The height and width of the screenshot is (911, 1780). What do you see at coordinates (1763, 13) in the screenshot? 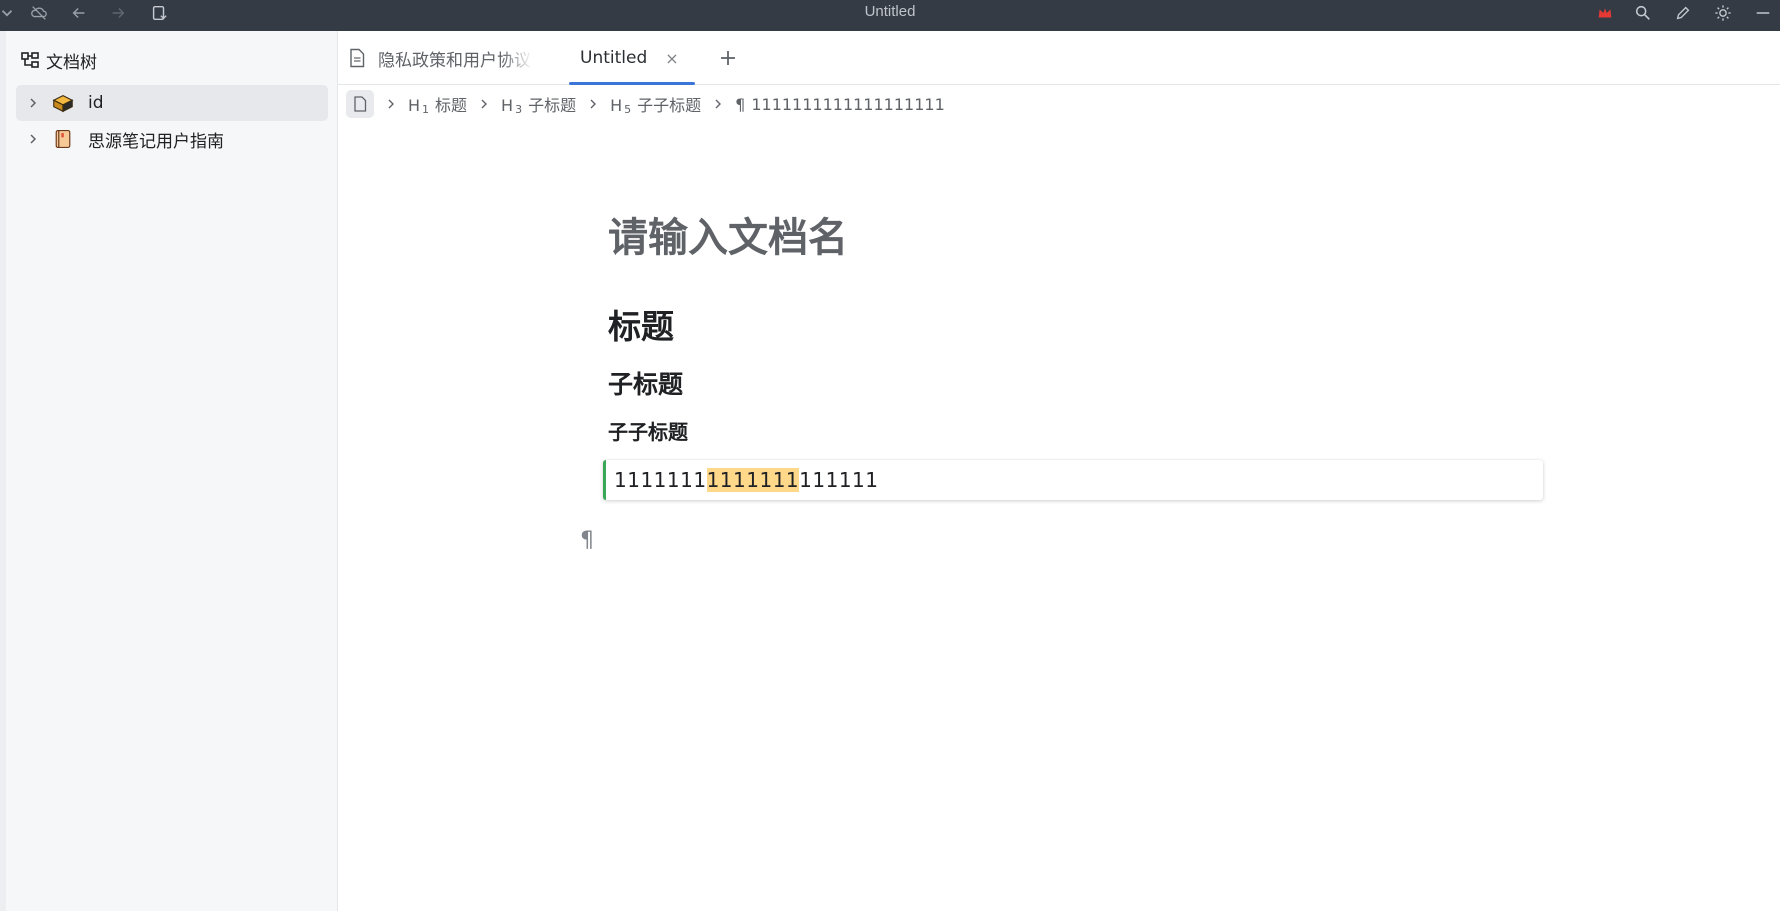
I see `minimize-icon` at bounding box center [1763, 13].